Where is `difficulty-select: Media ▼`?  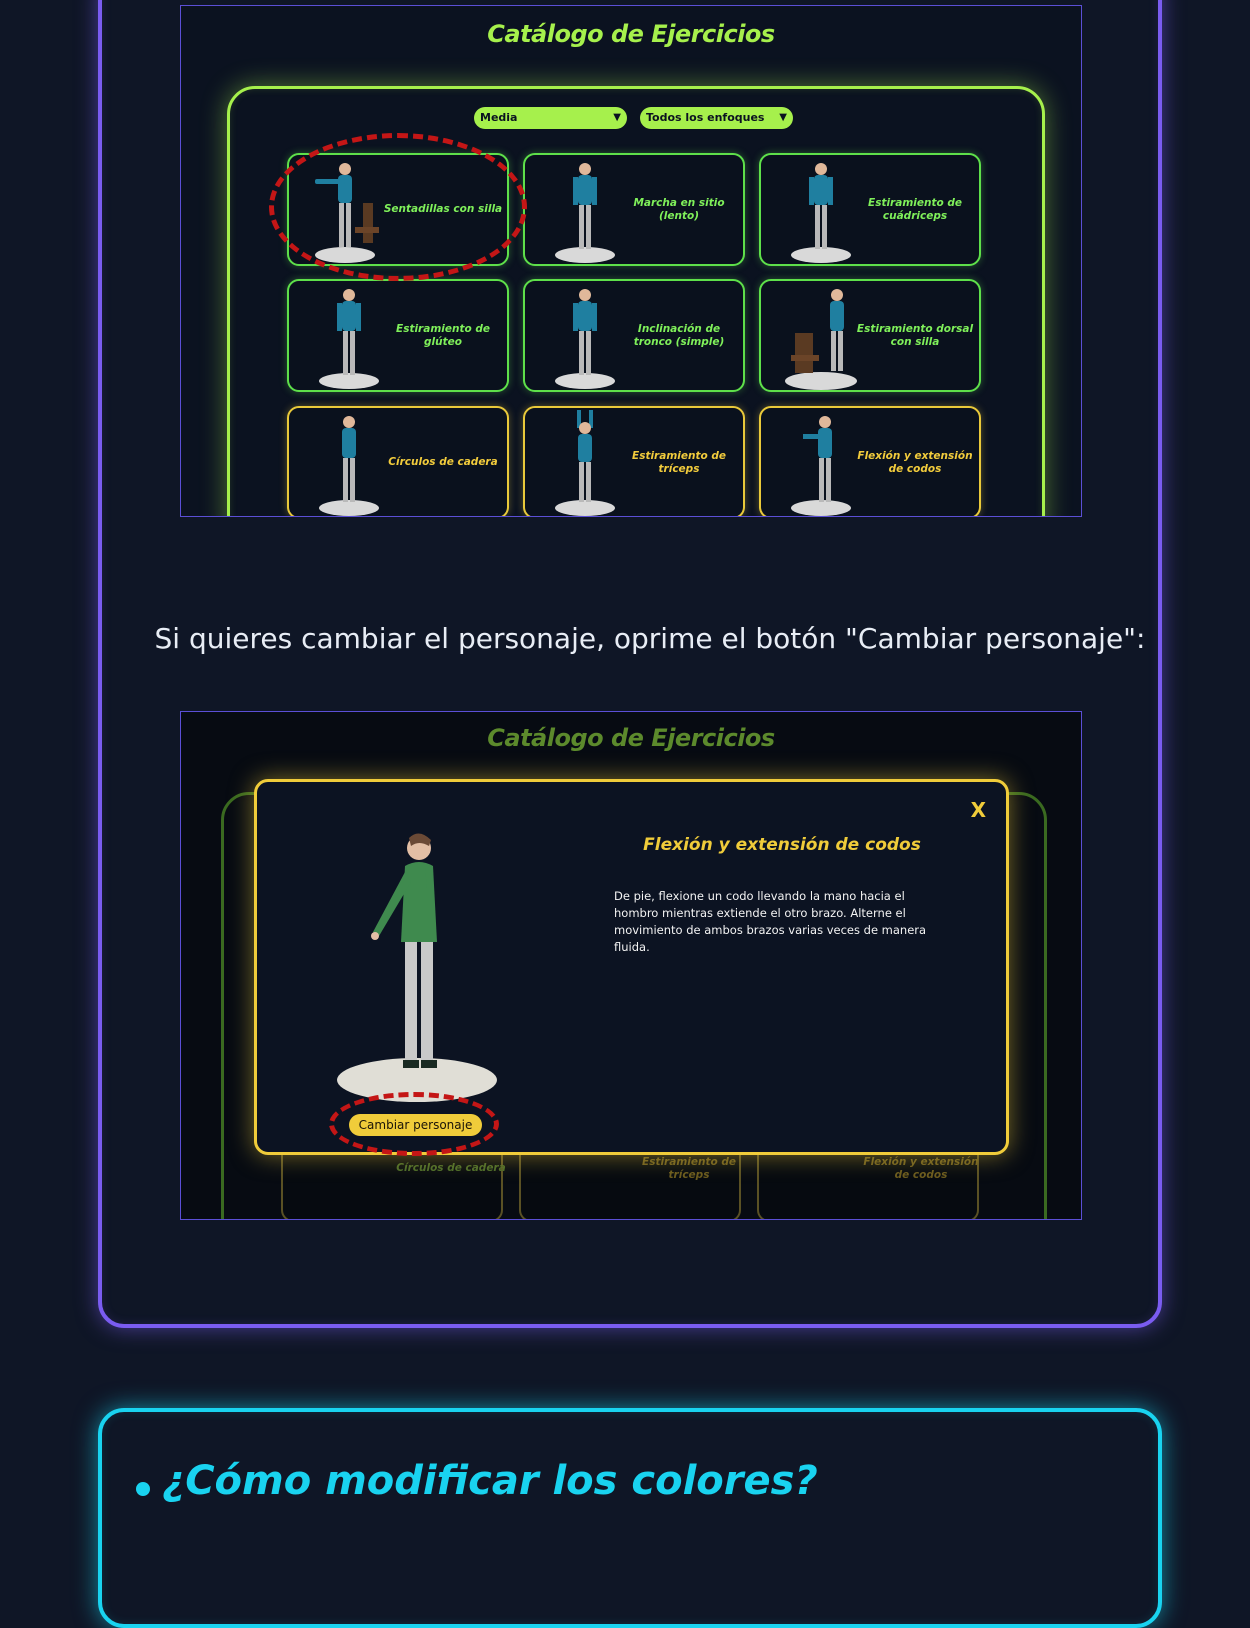
difficulty-select: Media ▼ is located at coordinates (550, 118).